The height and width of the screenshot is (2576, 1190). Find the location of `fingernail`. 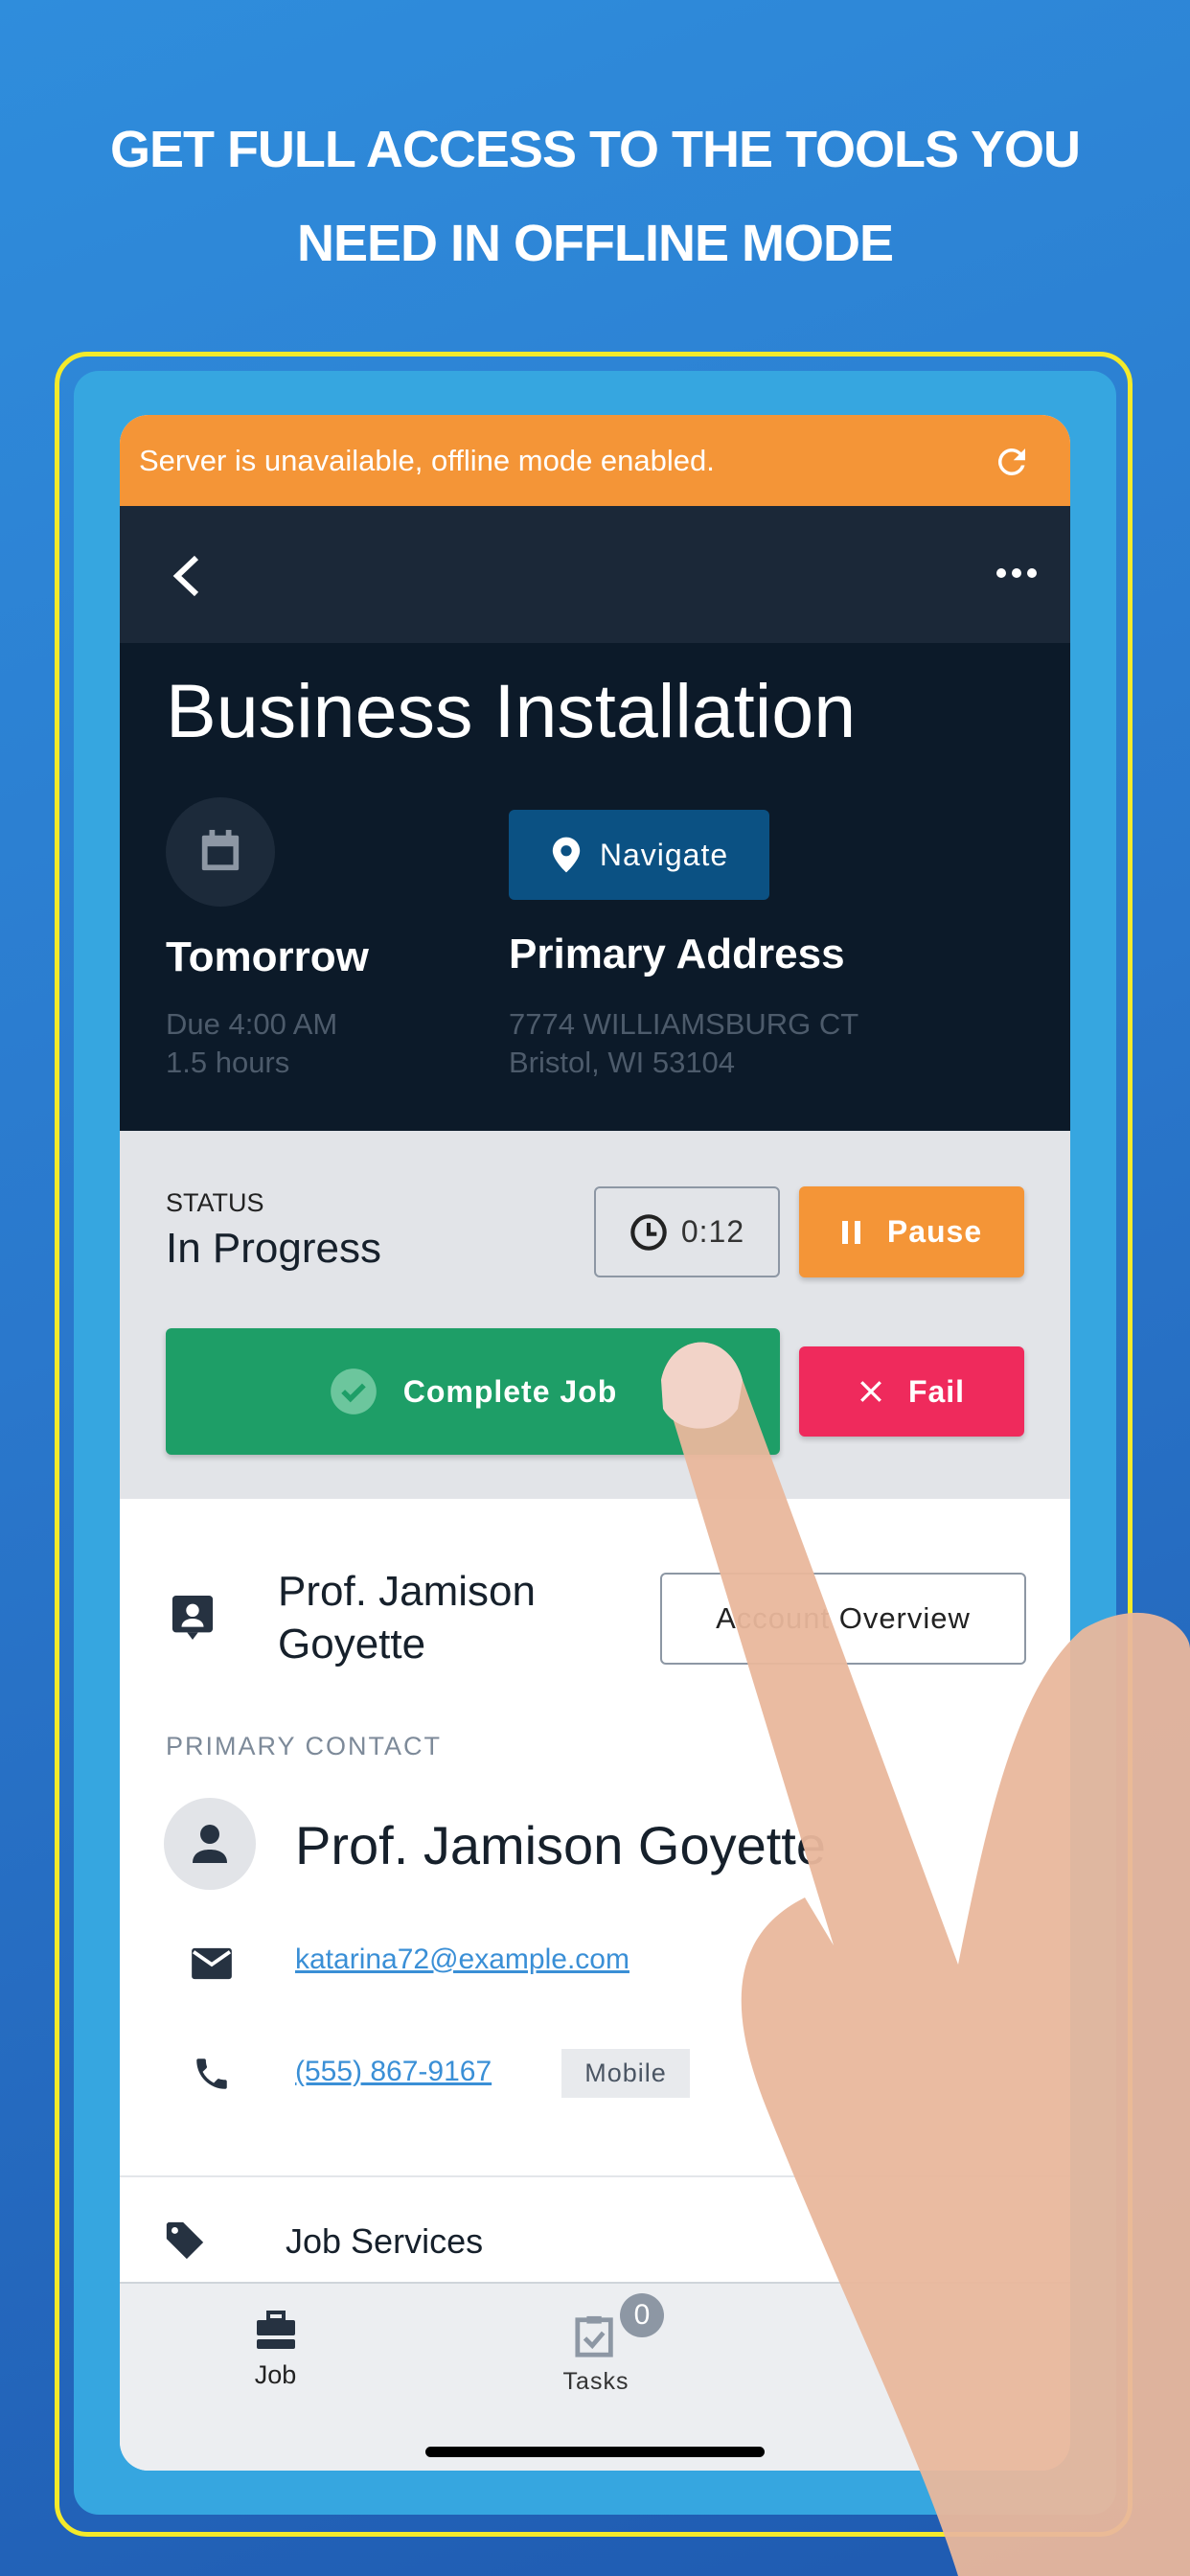

fingernail is located at coordinates (702, 1385).